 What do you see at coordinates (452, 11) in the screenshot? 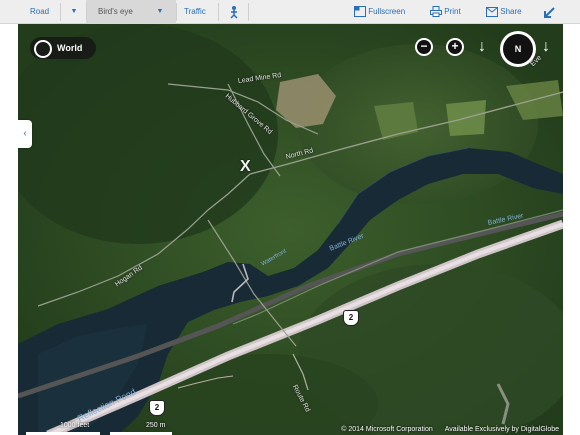
I see `print-label: Print` at bounding box center [452, 11].